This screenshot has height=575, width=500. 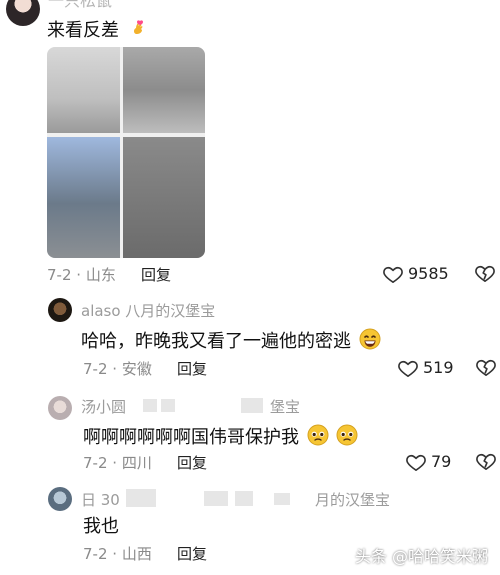 I want to click on comment-meta: 7-2 · 山西, so click(x=117, y=554).